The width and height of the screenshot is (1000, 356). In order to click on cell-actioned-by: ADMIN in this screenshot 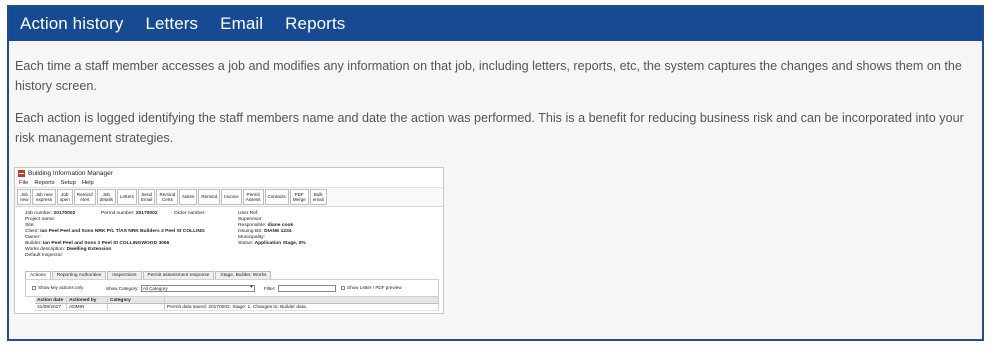, I will do `click(87, 307)`.